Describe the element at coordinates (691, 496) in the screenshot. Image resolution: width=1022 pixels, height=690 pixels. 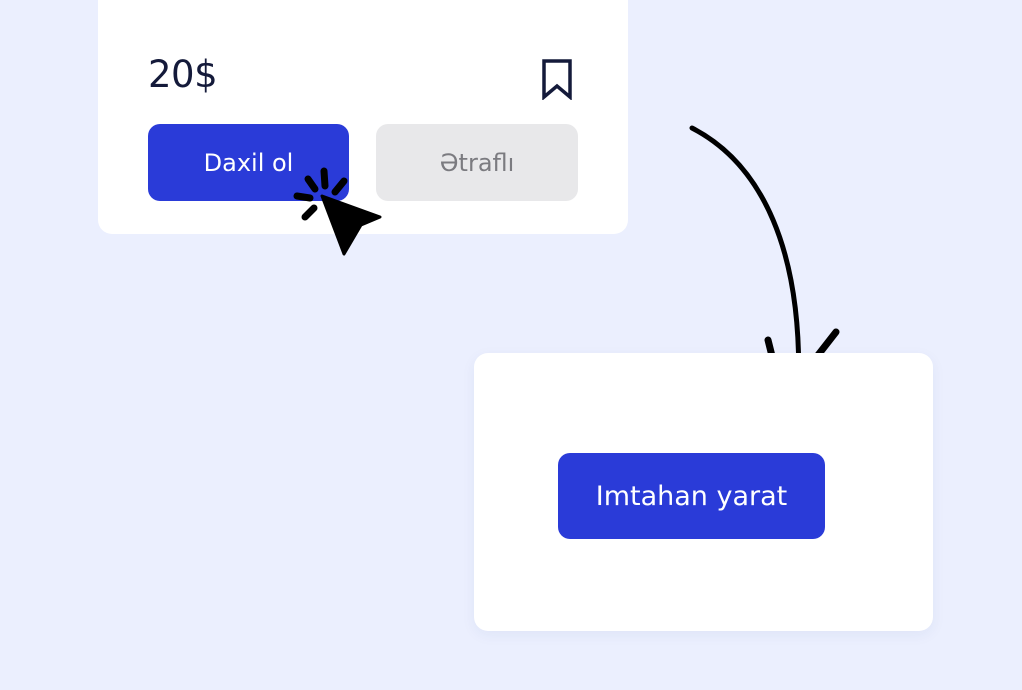
I see `create-exam-button: Imtahan yarat` at that location.